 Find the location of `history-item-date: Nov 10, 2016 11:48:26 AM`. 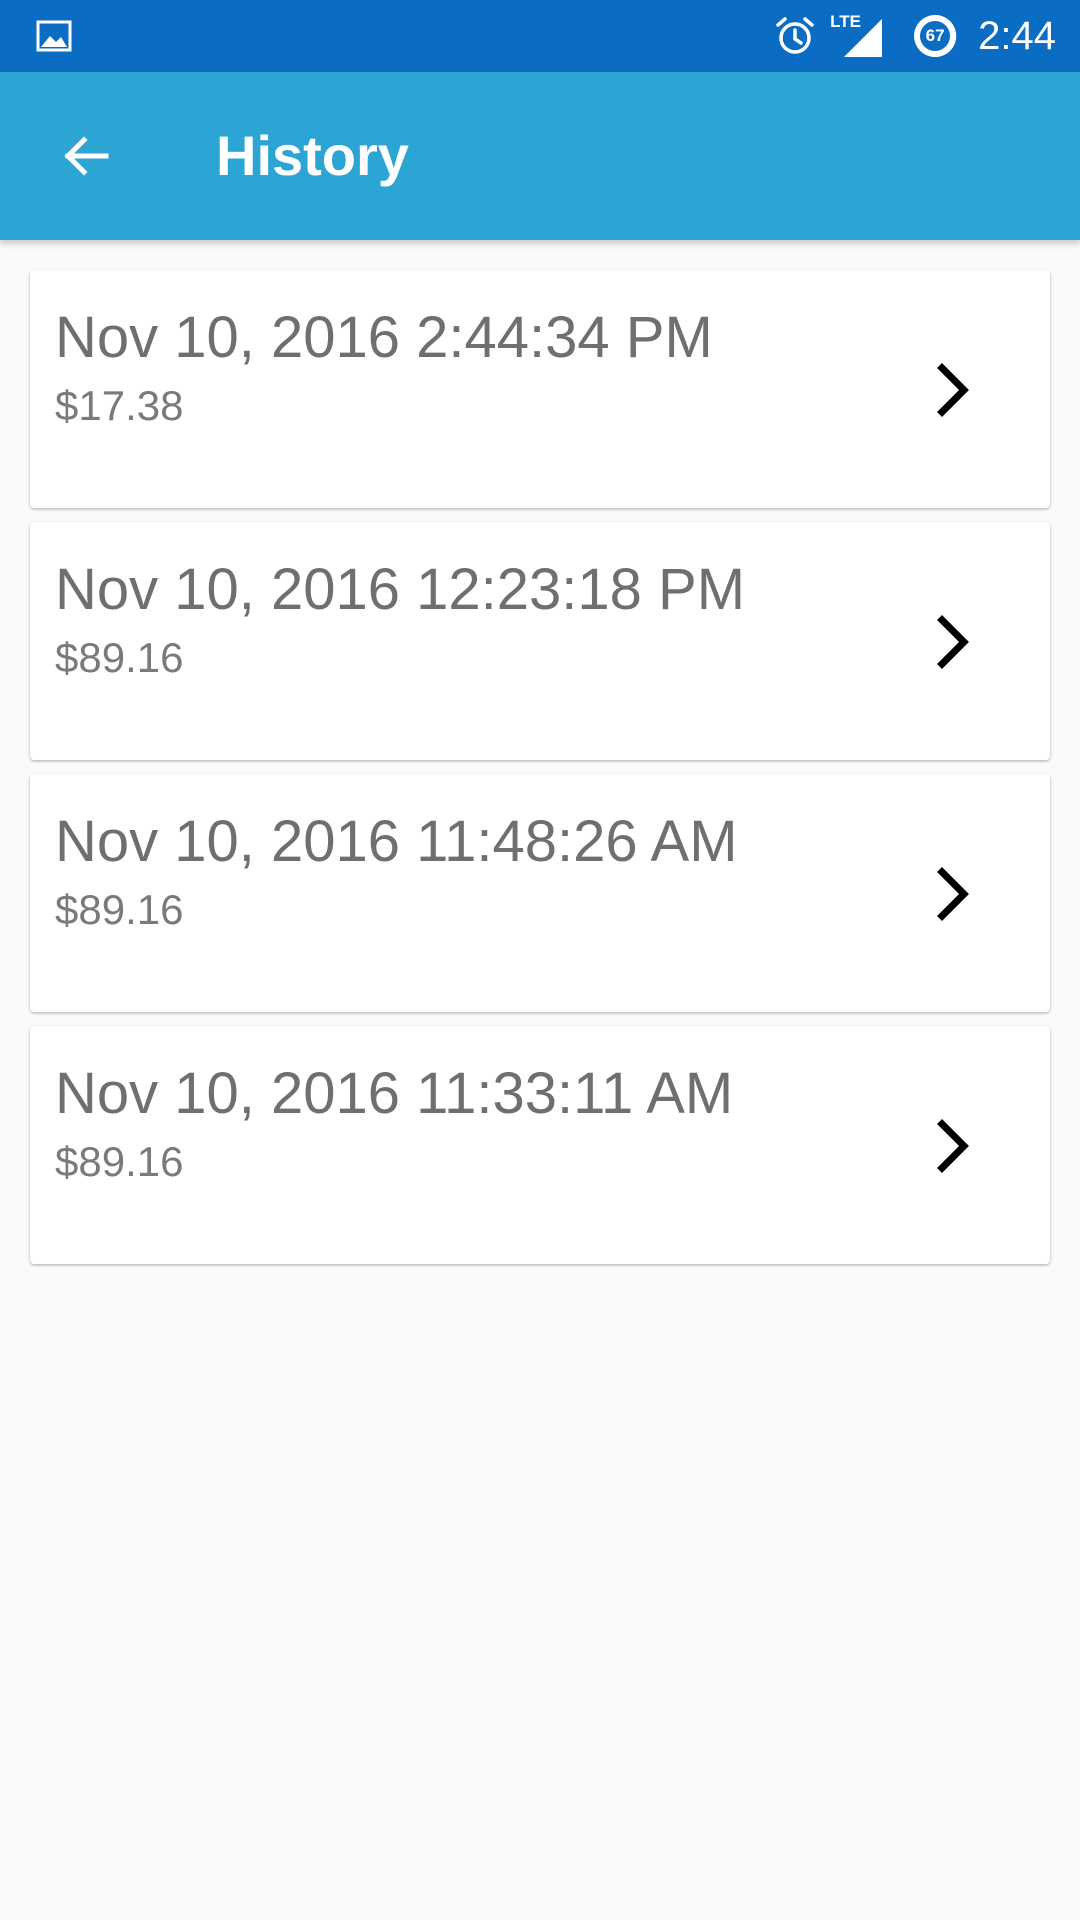

history-item-date: Nov 10, 2016 11:48:26 AM is located at coordinates (396, 841).